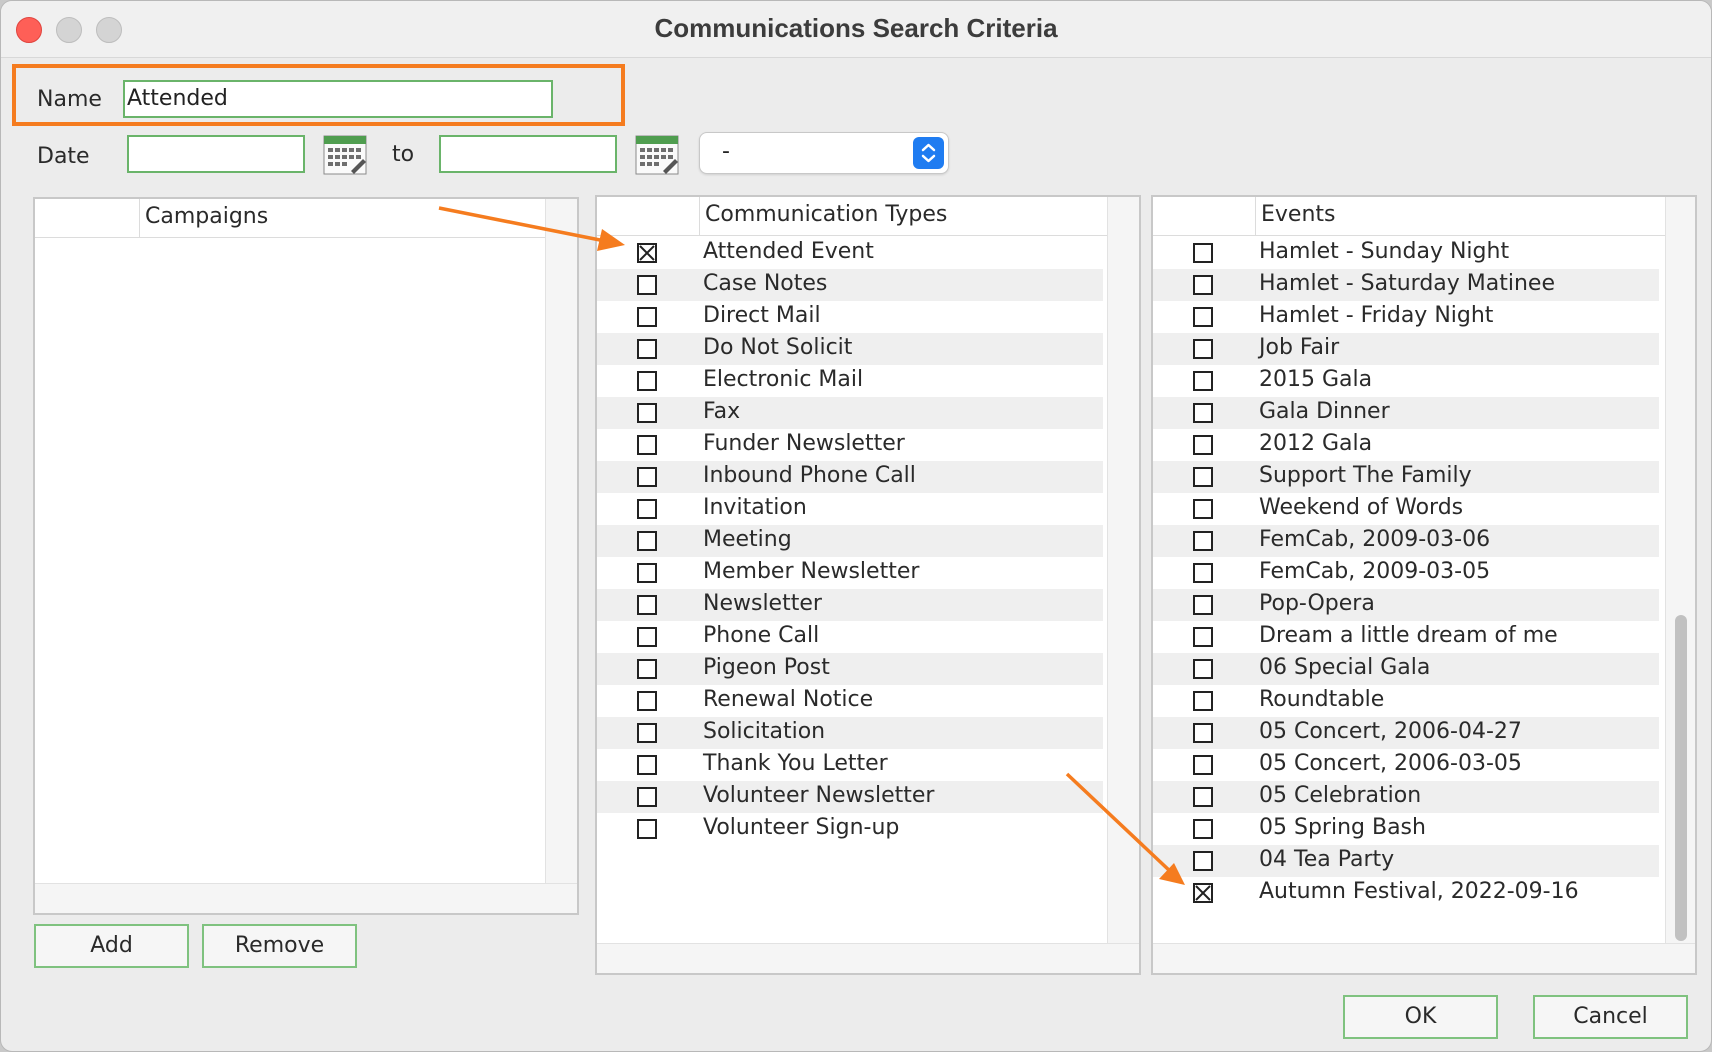 Image resolution: width=1712 pixels, height=1052 pixels. I want to click on list-item: Fax, so click(850, 413).